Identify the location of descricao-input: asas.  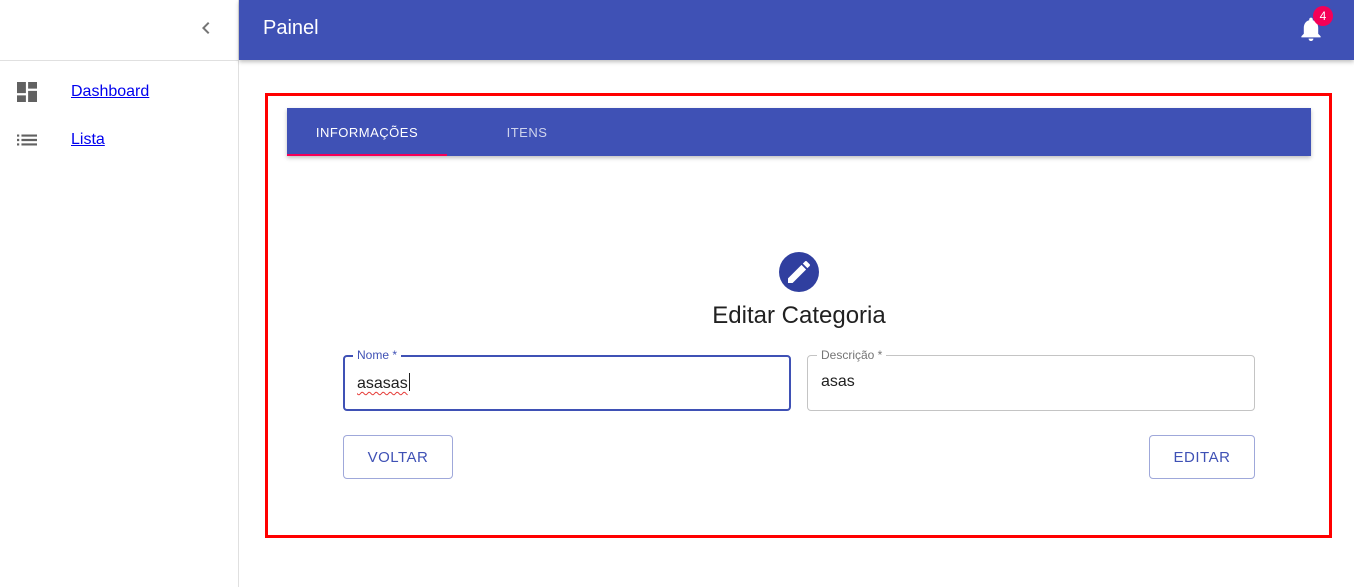
(1031, 382).